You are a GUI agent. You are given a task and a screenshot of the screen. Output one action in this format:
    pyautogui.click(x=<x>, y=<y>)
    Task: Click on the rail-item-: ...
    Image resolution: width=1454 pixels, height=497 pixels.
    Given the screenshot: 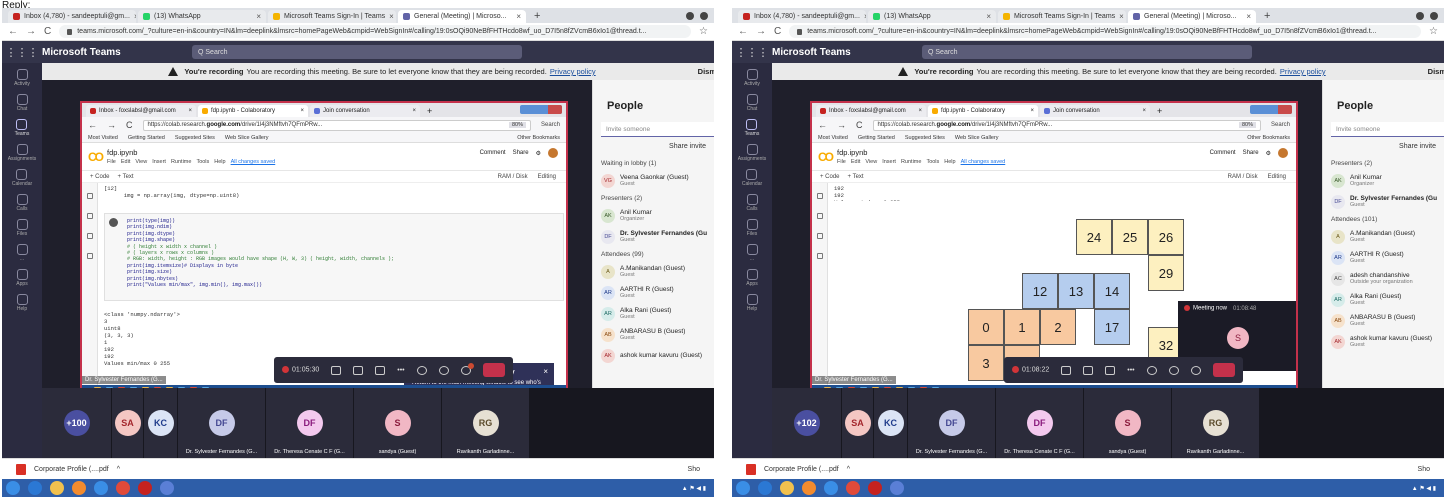 What is the action you would take?
    pyautogui.click(x=752, y=253)
    